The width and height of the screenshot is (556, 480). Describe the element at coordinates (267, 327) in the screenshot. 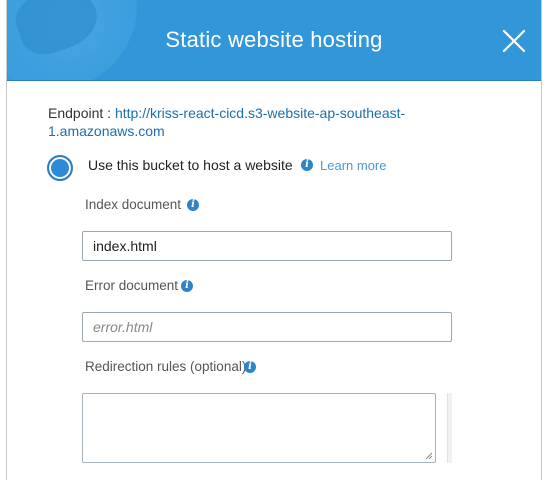

I see `error-document-input` at that location.